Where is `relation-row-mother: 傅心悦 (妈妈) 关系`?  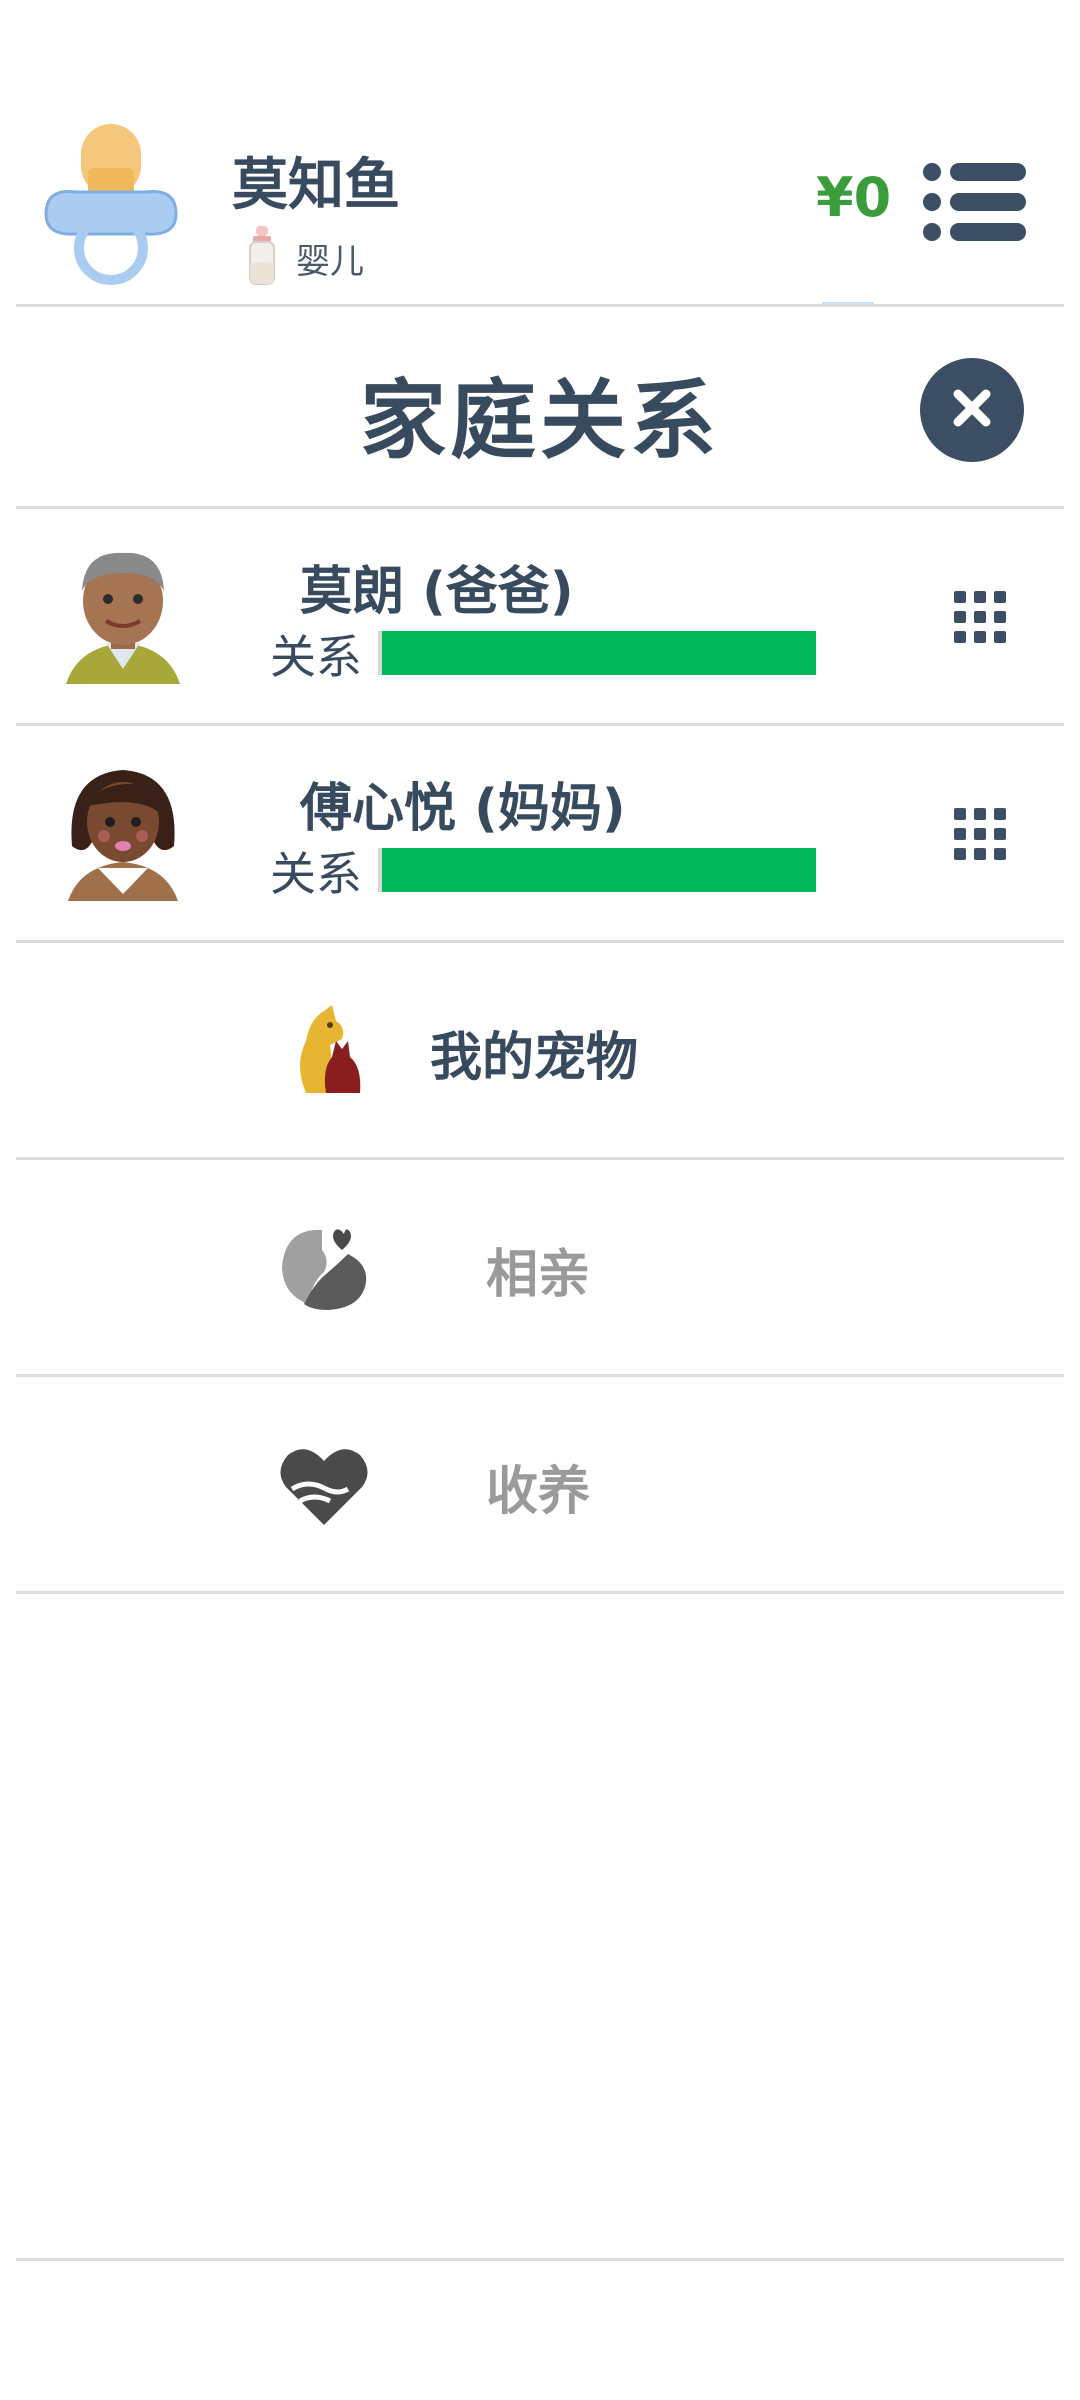 relation-row-mother: 傅心悦 (妈妈) 关系 is located at coordinates (540, 833).